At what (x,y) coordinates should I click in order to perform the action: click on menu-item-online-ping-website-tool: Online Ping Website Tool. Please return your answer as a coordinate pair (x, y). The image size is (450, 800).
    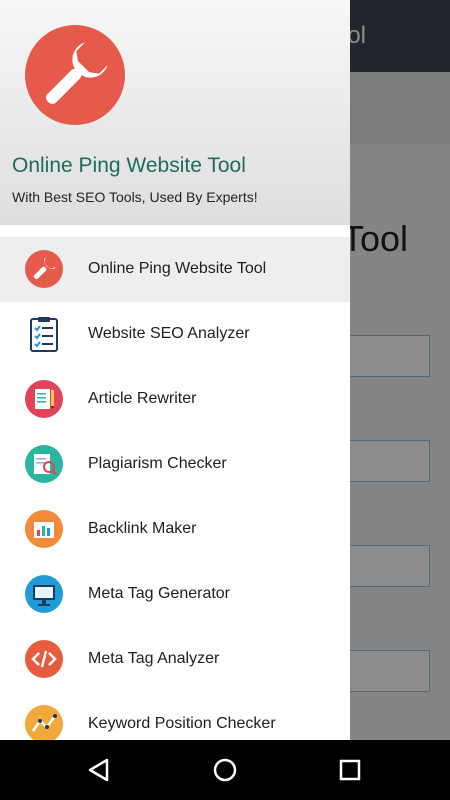
    Looking at the image, I should click on (175, 269).